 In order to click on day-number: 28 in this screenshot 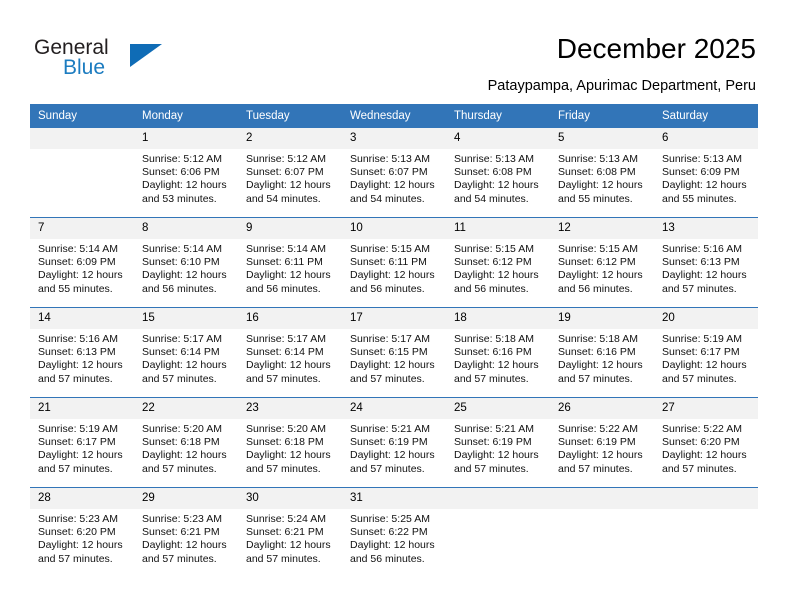, I will do `click(82, 498)`.